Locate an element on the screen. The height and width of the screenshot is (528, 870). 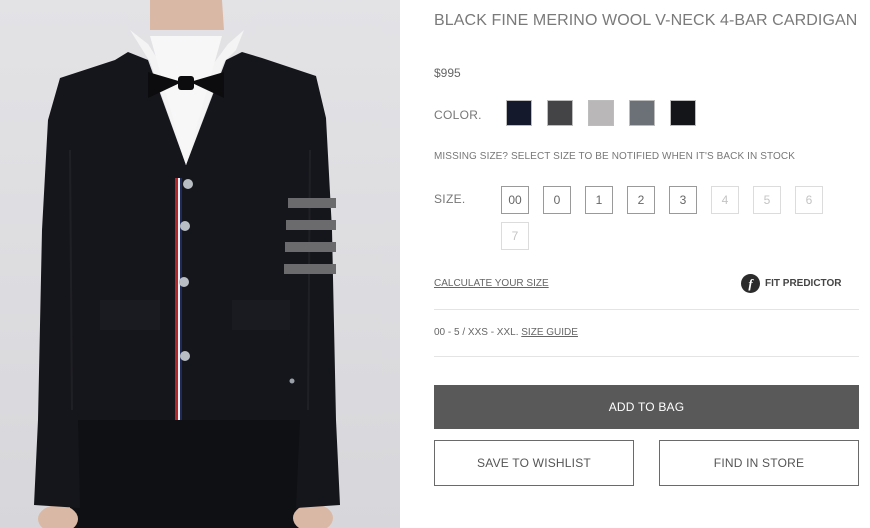
fit-predictor-label: FIT PREDICTOR is located at coordinates (803, 283).